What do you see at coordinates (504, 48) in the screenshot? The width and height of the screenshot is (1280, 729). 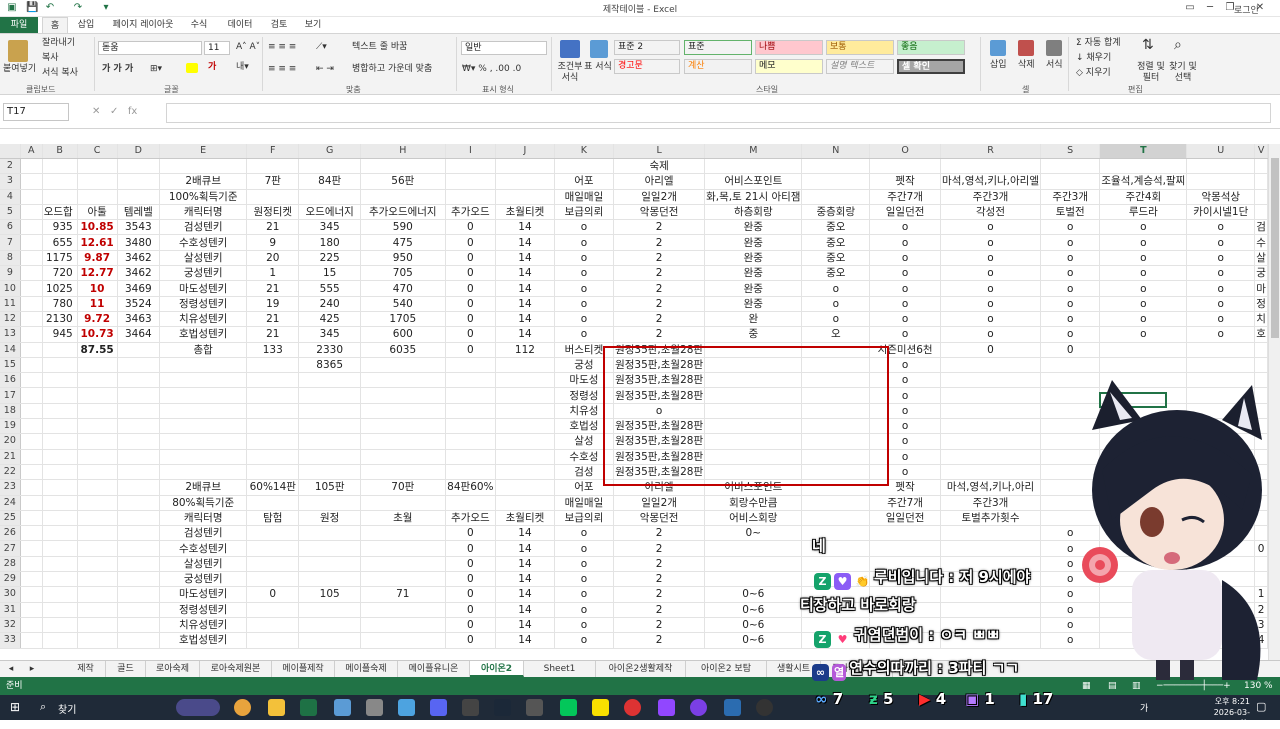 I see `number-format-select: 일반` at bounding box center [504, 48].